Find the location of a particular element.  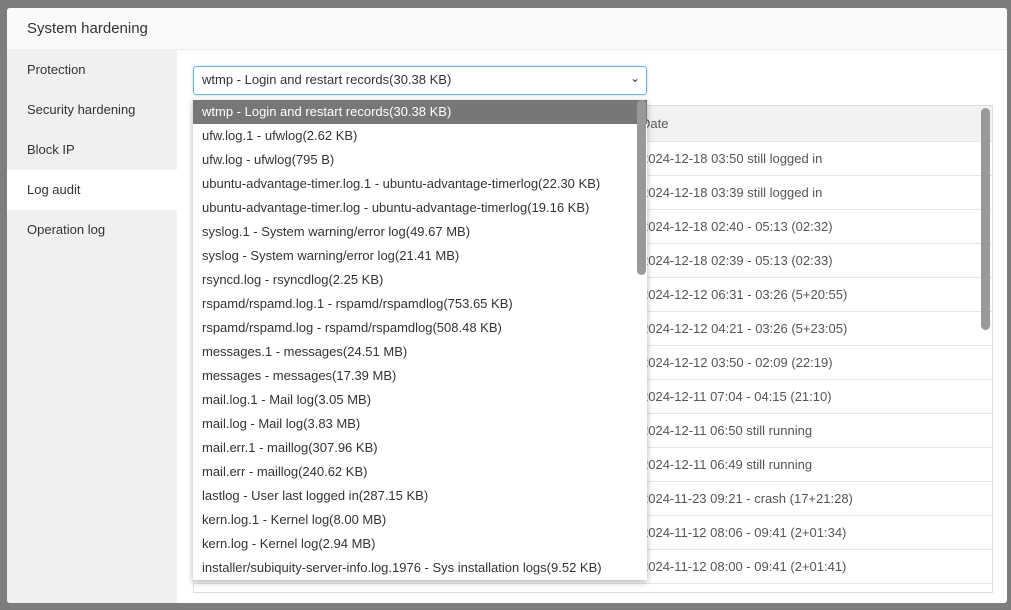

dropdown-option: mail.log.1 - Mail log(3.05 MB) is located at coordinates (420, 400).